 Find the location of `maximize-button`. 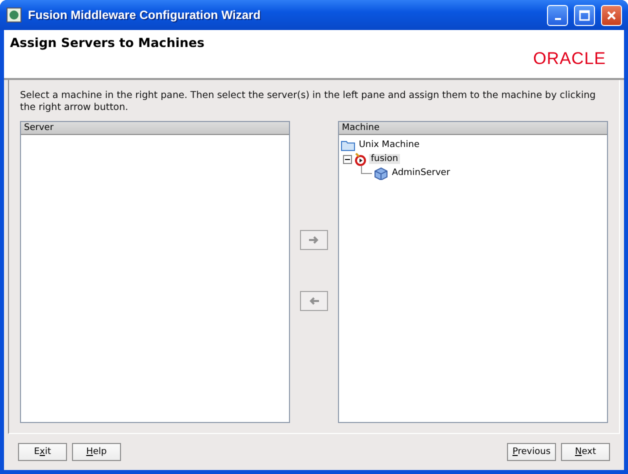

maximize-button is located at coordinates (584, 15).